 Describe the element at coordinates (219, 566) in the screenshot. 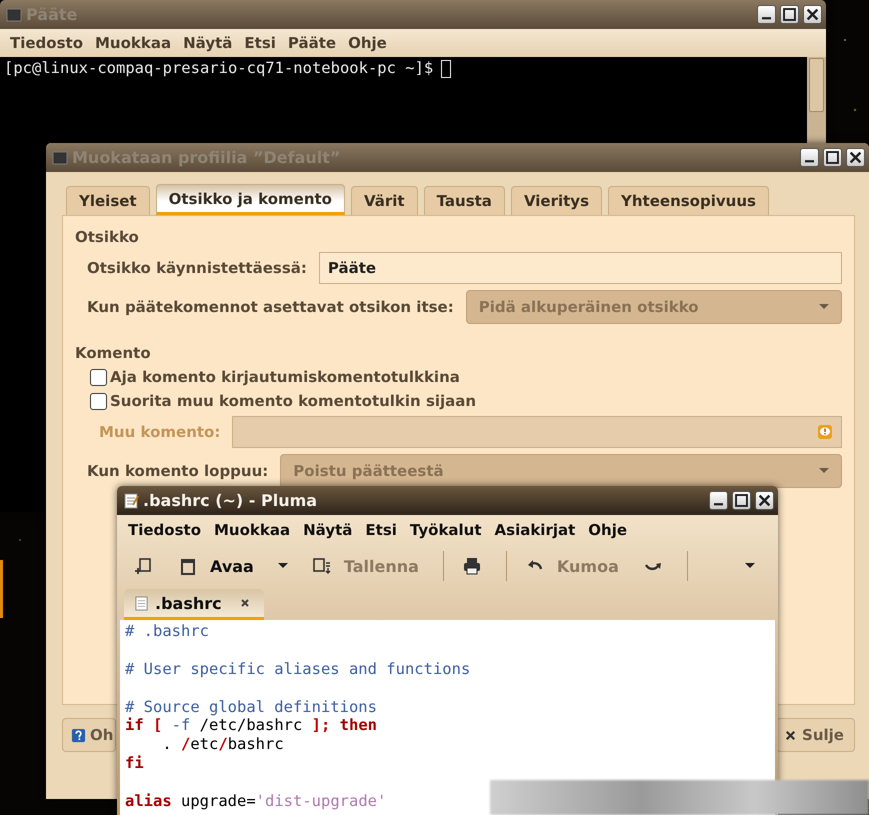

I see `open-button: Avaa` at that location.